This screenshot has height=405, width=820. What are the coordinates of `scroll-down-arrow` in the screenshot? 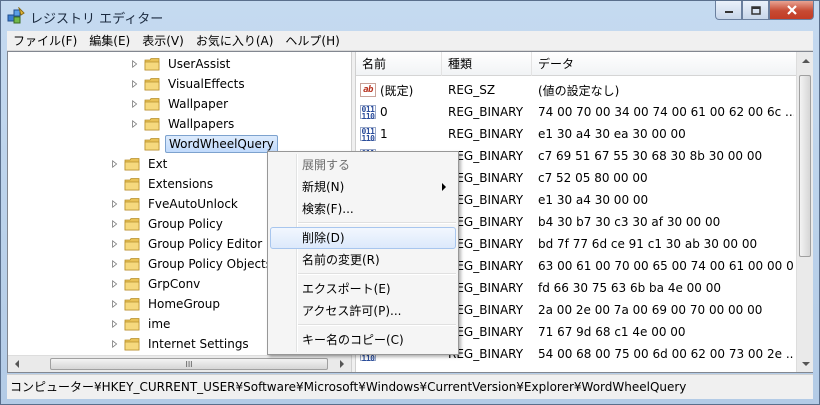 It's located at (805, 363).